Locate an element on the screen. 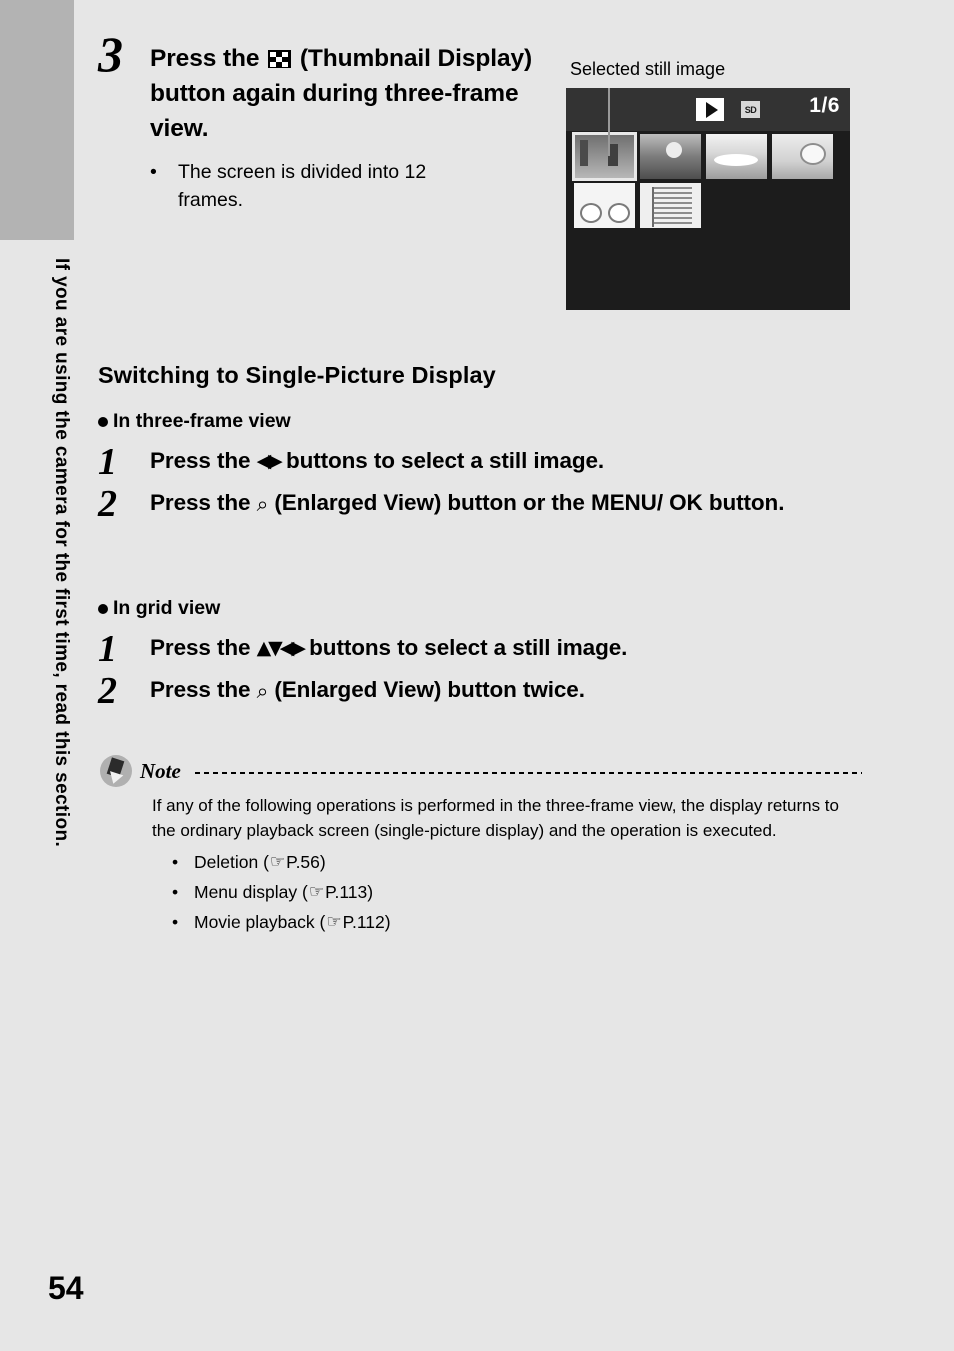  note-list-item: • Menu display (☞ P.113) is located at coordinates (517, 892).